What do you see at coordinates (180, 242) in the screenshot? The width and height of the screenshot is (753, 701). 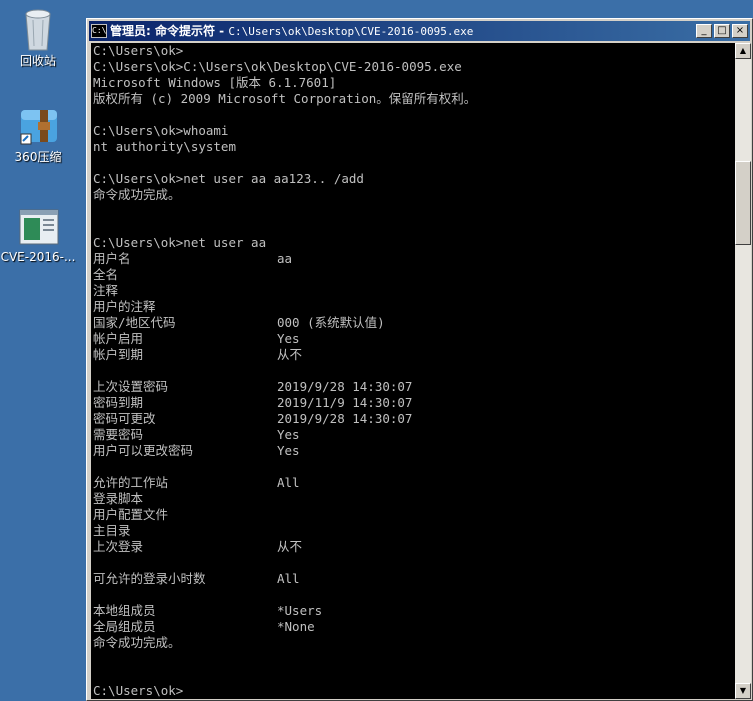 I see `console-line: C:\Users\ok>net user aa` at bounding box center [180, 242].